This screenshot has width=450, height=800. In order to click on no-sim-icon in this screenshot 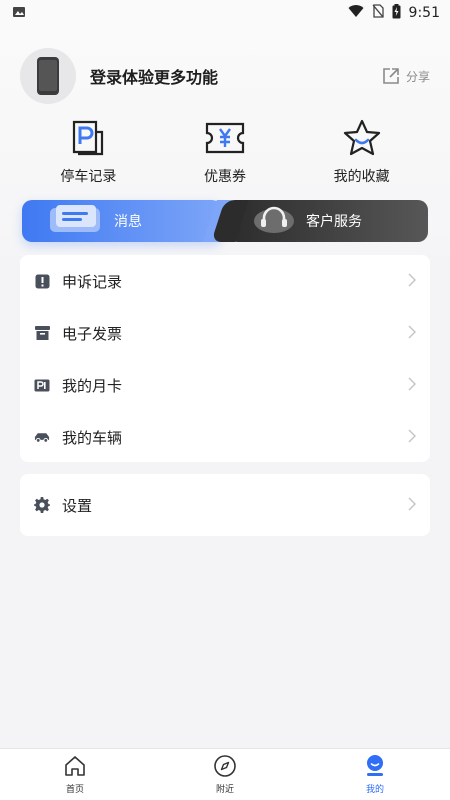, I will do `click(378, 13)`.